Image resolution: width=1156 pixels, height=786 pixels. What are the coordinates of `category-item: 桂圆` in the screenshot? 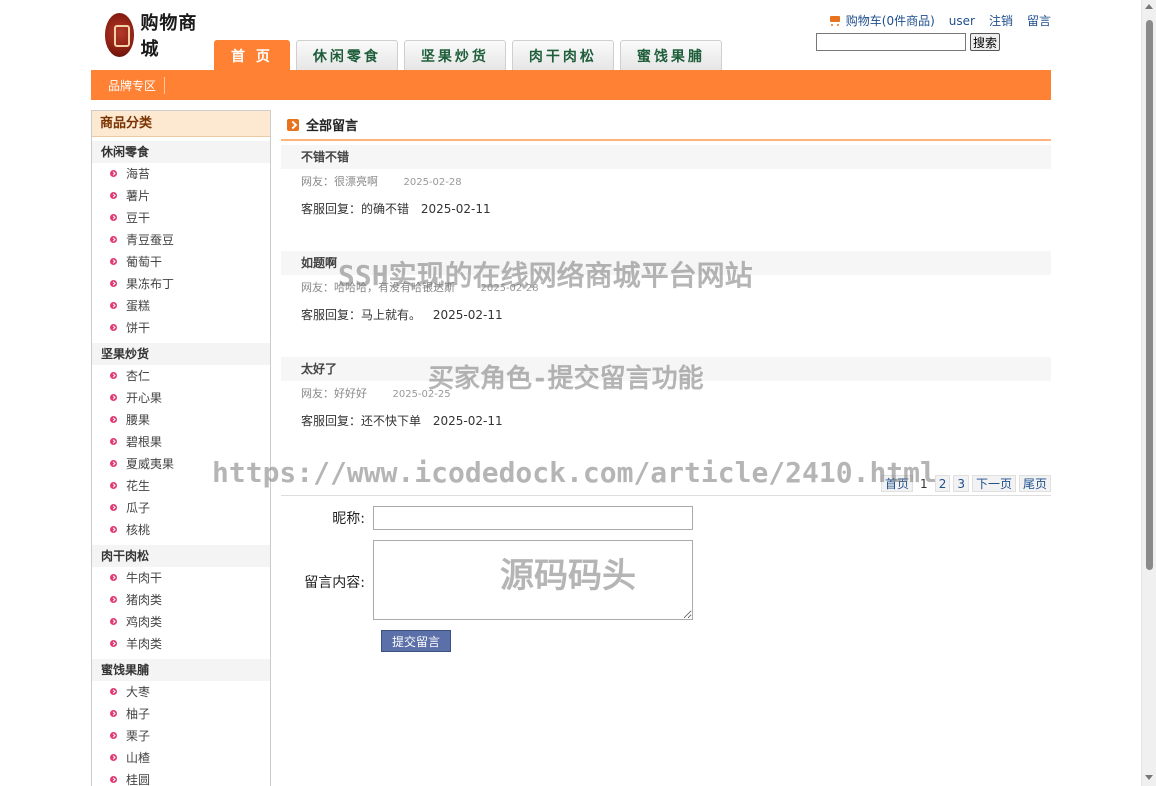 It's located at (181, 777).